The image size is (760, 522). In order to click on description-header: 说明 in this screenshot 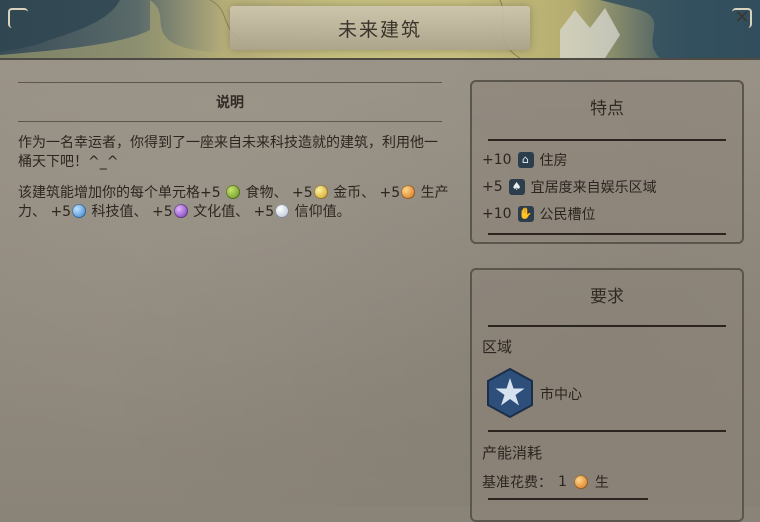, I will do `click(230, 102)`.